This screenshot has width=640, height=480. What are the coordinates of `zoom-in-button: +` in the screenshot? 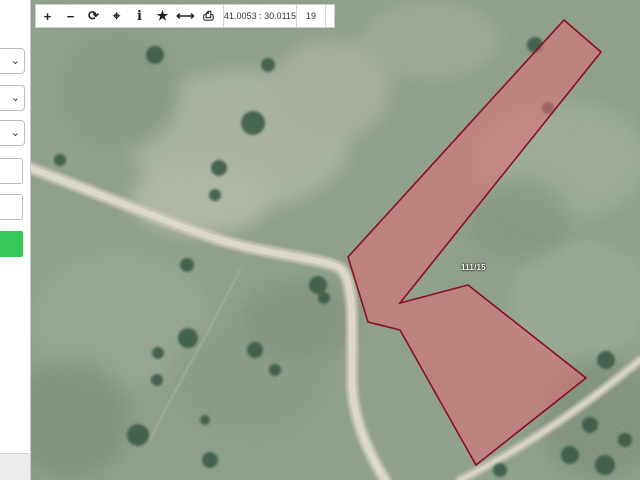 It's located at (47, 16).